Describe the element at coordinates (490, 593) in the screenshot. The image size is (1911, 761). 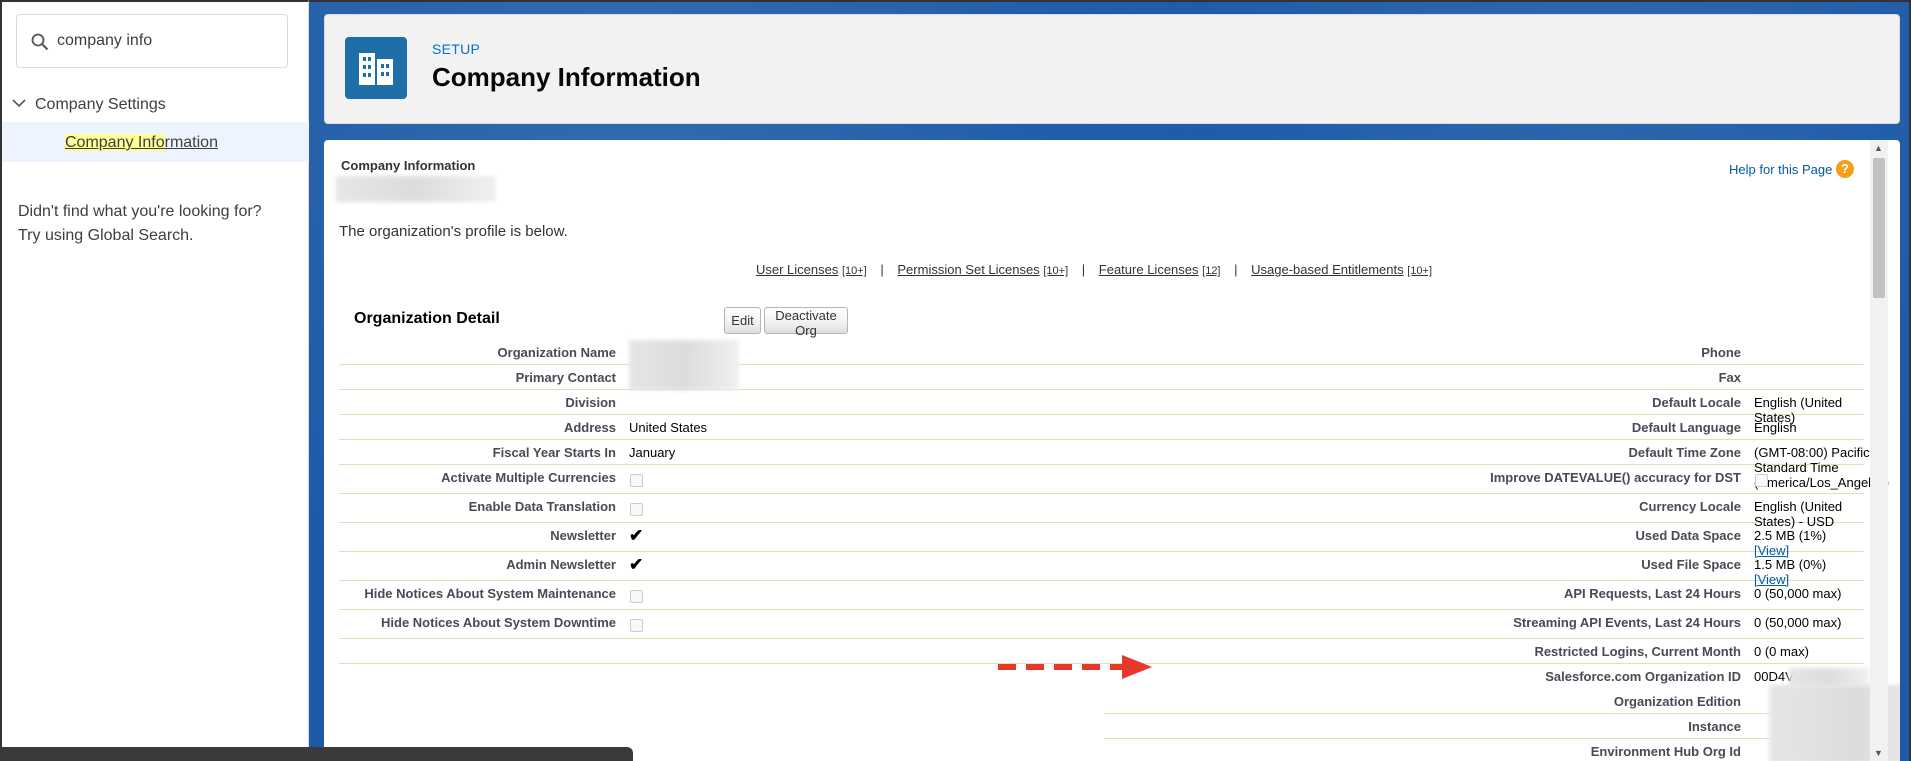
I see `field-label: Hide Notices About System Maintenance` at that location.